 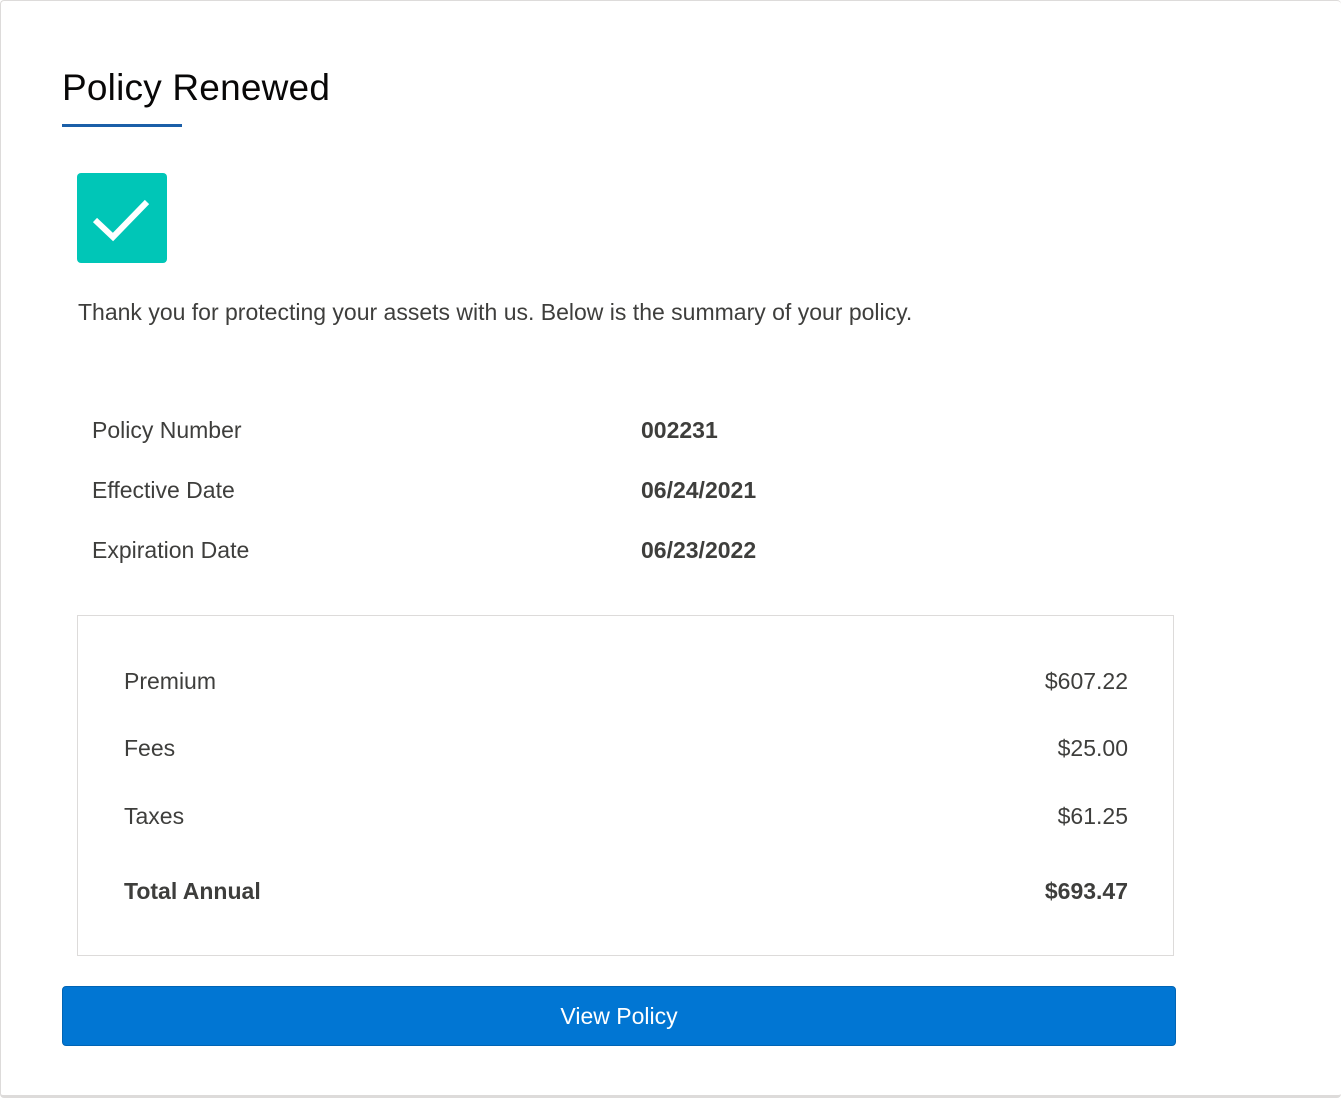 What do you see at coordinates (171, 550) in the screenshot?
I see `expiration-date-label: Expiration Date` at bounding box center [171, 550].